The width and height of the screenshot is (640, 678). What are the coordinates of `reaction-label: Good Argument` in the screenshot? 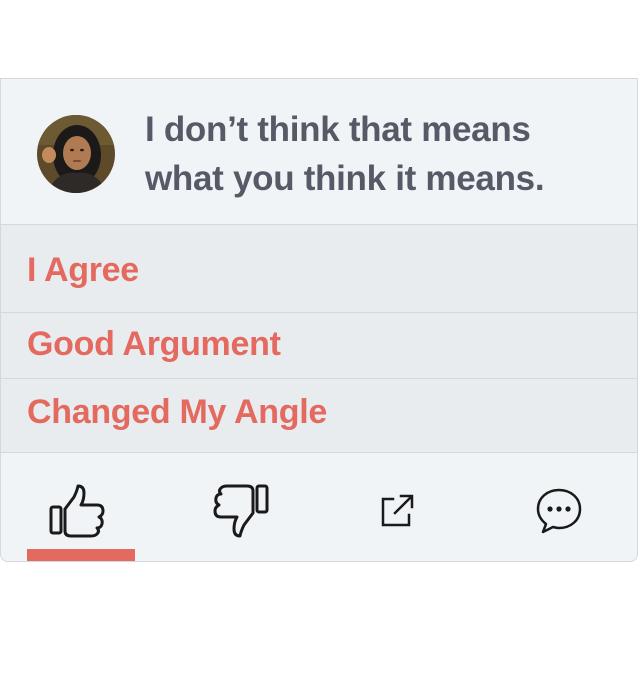 It's located at (154, 344).